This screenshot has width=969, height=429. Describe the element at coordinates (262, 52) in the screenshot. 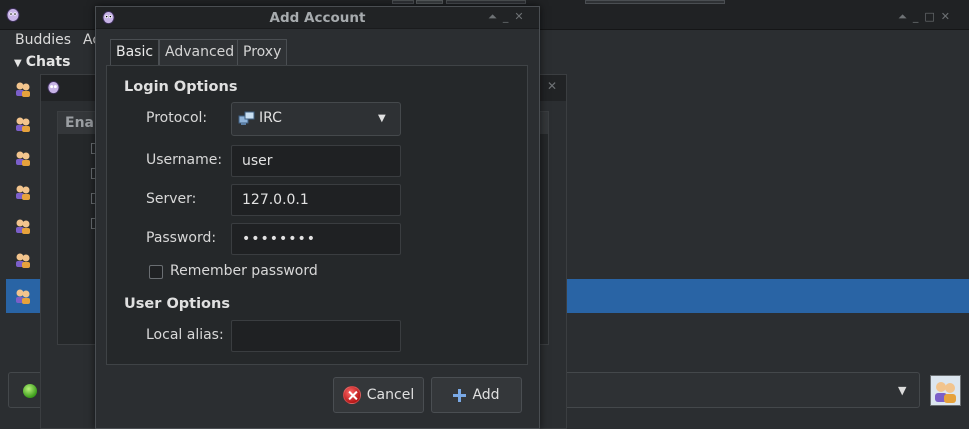

I see `tab-proxy: Proxy` at that location.